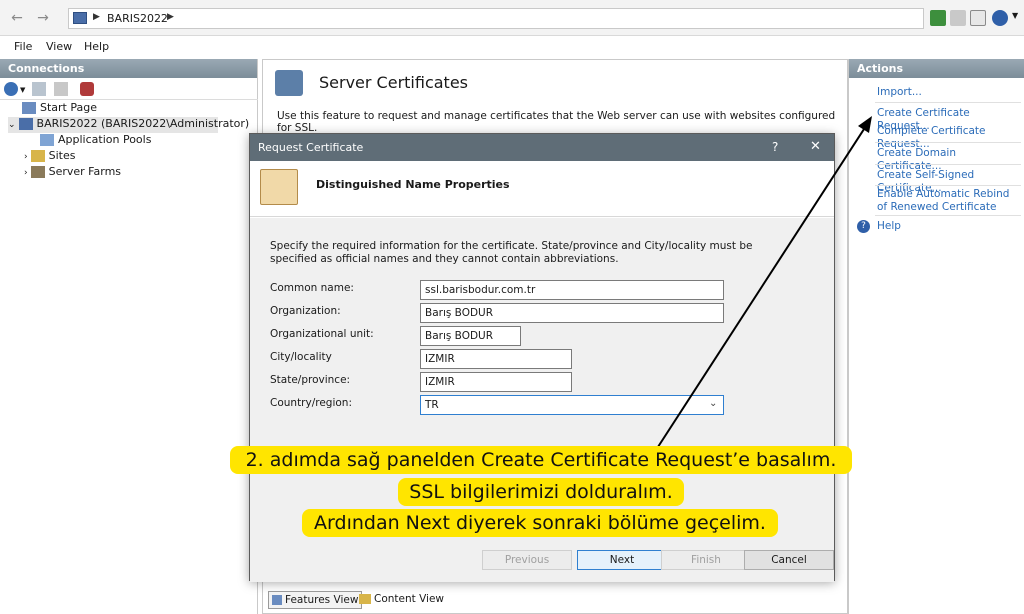 The image size is (1024, 614). Describe the element at coordinates (572, 313) in the screenshot. I see `organization-input: Barış BODUR` at that location.